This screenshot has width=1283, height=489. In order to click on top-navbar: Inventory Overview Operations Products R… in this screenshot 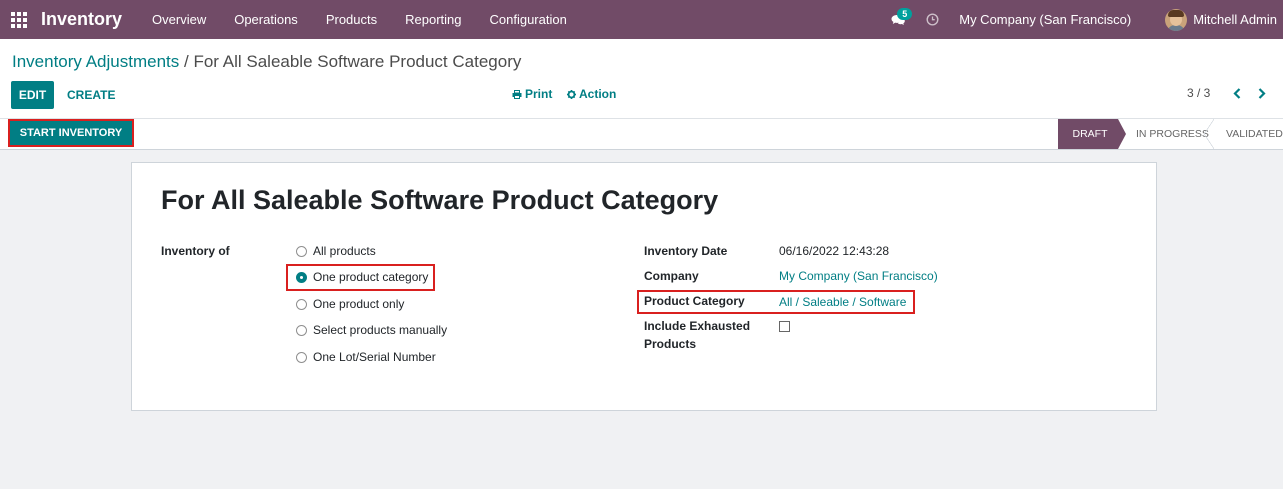, I will do `click(641, 19)`.